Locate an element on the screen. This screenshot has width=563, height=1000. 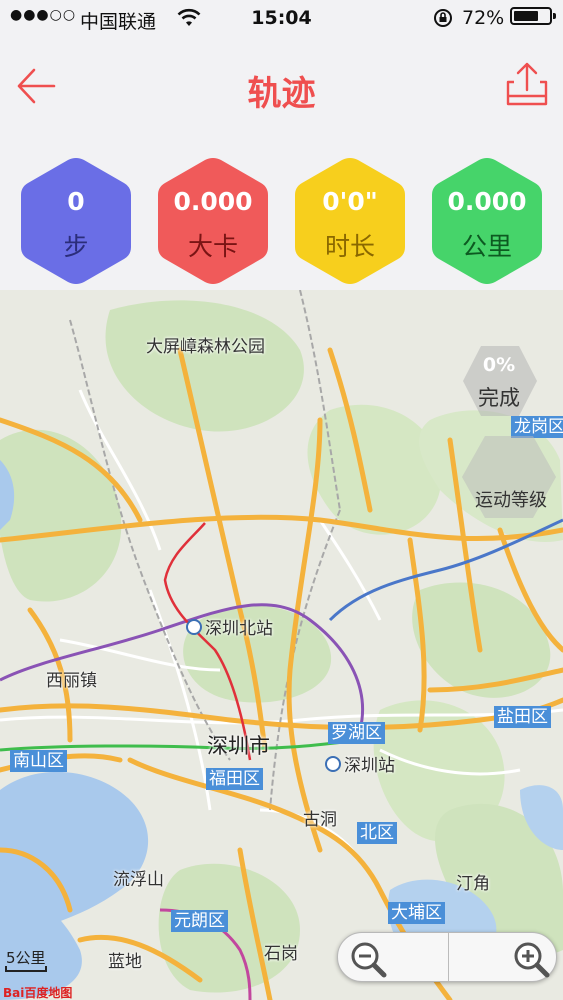
exercise-level-button: 运动等级 is located at coordinates (509, 477).